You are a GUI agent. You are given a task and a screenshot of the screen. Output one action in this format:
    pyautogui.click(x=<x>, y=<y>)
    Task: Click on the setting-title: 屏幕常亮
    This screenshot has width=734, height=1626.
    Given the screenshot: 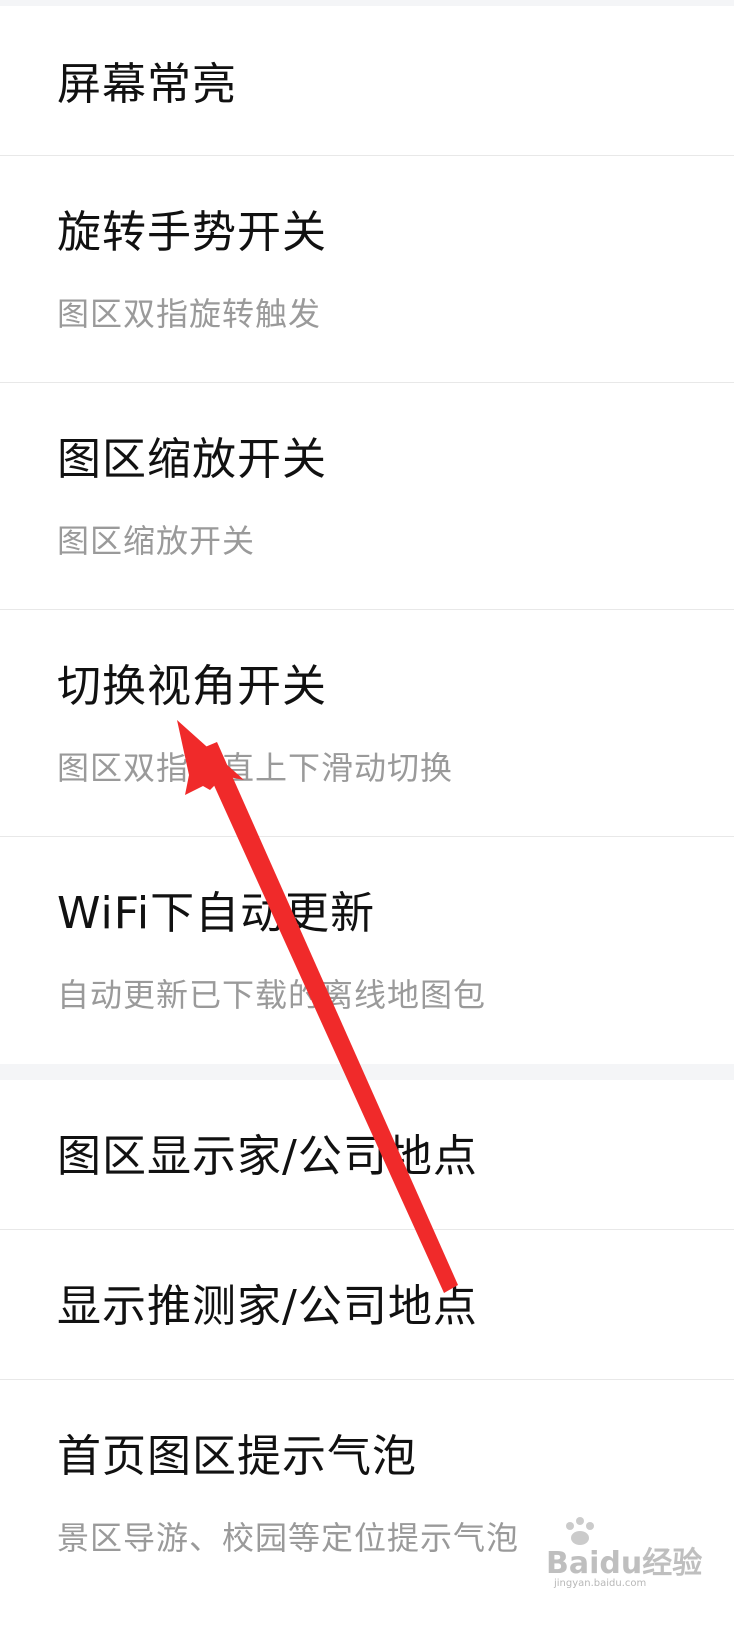 What is the action you would take?
    pyautogui.click(x=147, y=84)
    